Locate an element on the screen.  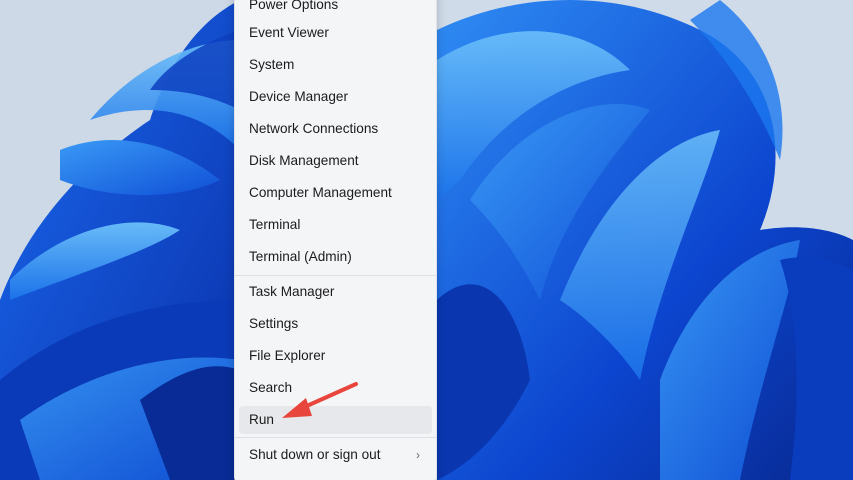
menu-item-terminal-admin: Terminal (Admin) is located at coordinates (335, 257).